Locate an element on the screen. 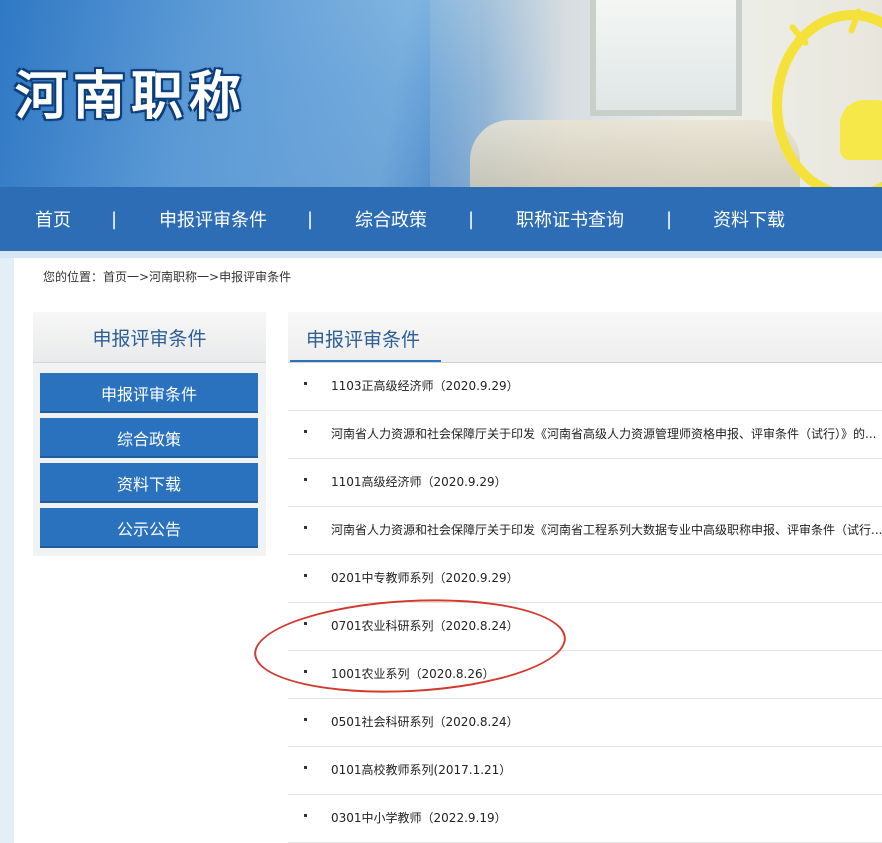 The height and width of the screenshot is (843, 882). sidebar-item-announcements: 公示公告 is located at coordinates (149, 528).